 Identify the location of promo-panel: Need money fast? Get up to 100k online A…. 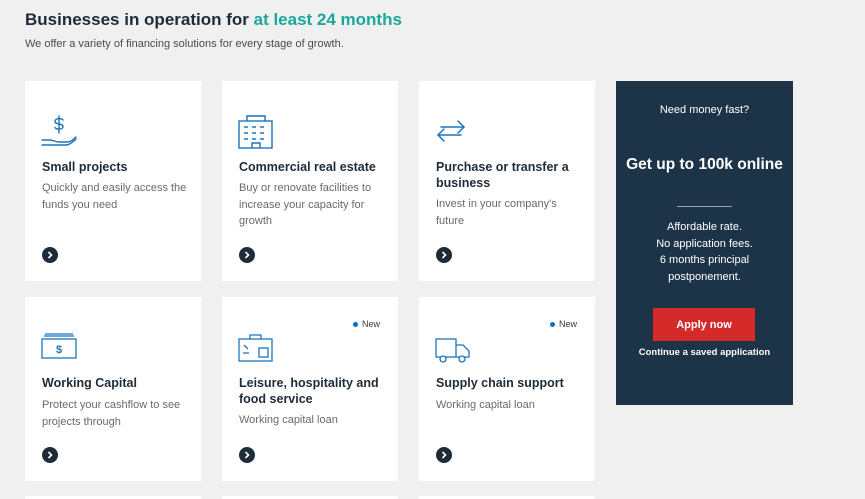
(704, 243).